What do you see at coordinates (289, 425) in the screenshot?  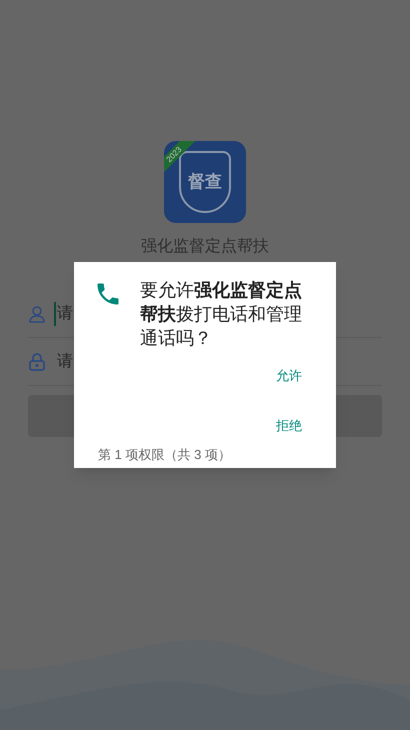 I see `dialog-button: 拒绝` at bounding box center [289, 425].